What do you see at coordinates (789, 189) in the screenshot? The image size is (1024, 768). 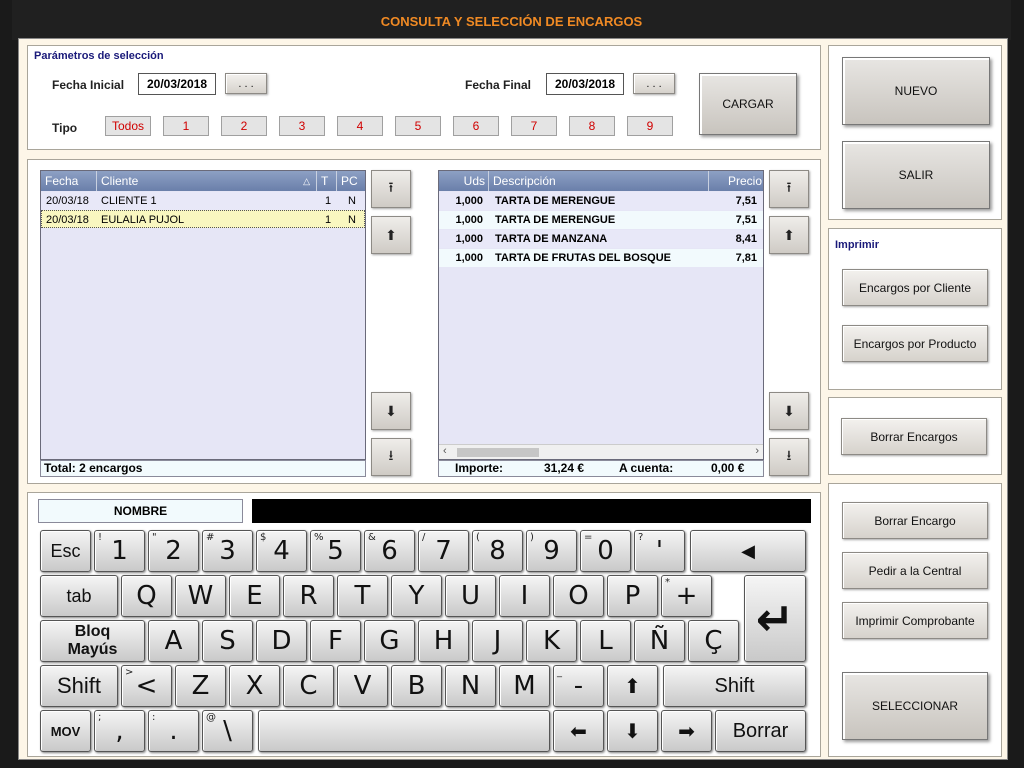 I see `products-first-button: ⭱` at bounding box center [789, 189].